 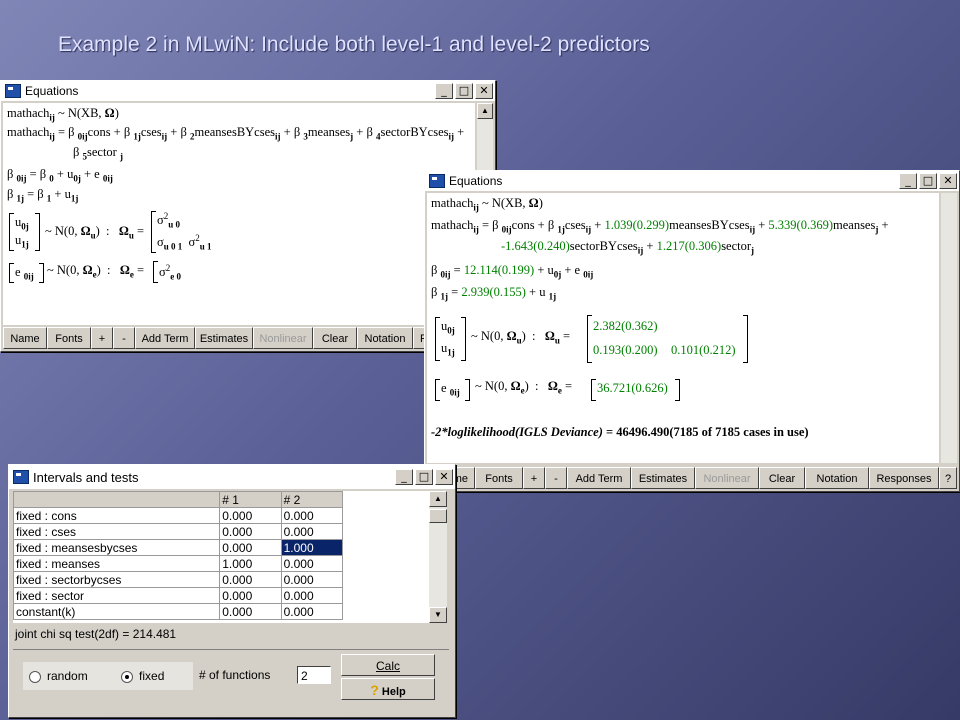 What do you see at coordinates (151, 676) in the screenshot?
I see `fixed-radio-label: fixed` at bounding box center [151, 676].